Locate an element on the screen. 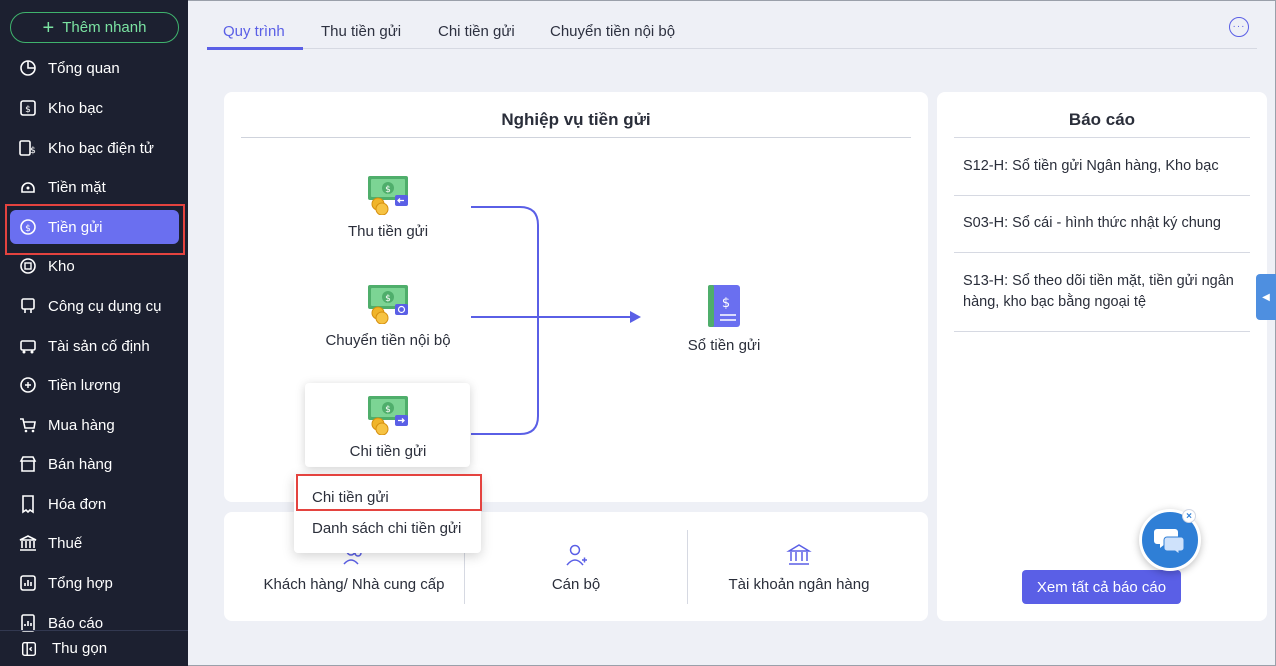 Image resolution: width=1276 pixels, height=666 pixels. money-pay-icon: $ is located at coordinates (388, 415).